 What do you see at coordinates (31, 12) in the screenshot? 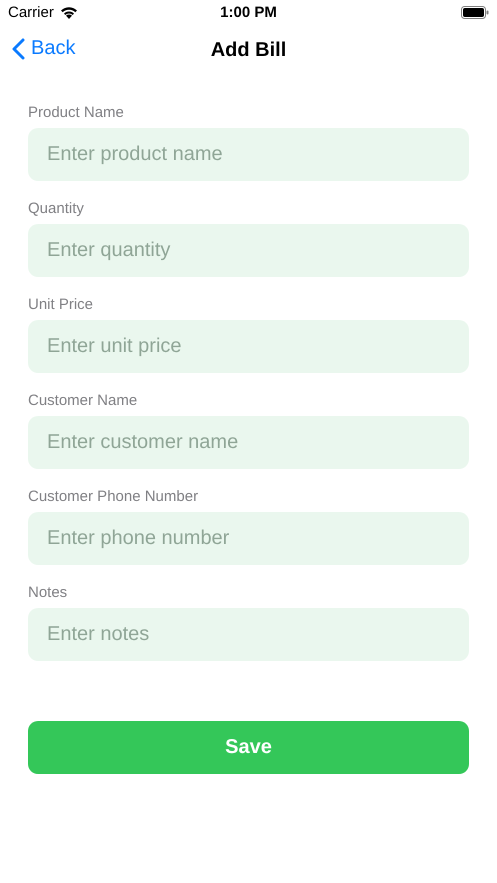
I see `carrier-label: Carrier` at bounding box center [31, 12].